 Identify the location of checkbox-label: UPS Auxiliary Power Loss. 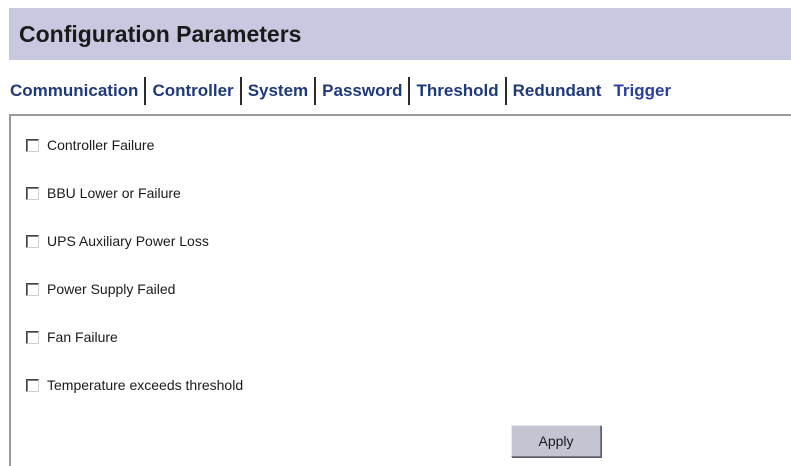
(128, 241).